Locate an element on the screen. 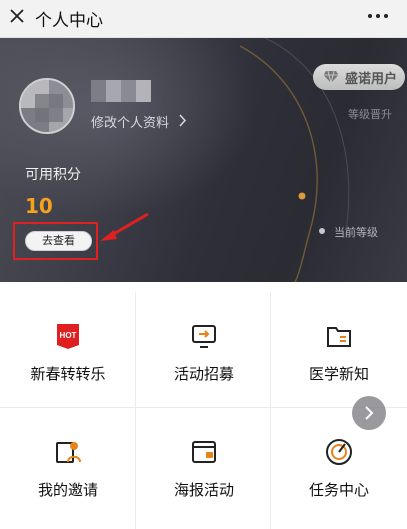 Image resolution: width=407 pixels, height=529 pixels. avatar is located at coordinates (47, 106).